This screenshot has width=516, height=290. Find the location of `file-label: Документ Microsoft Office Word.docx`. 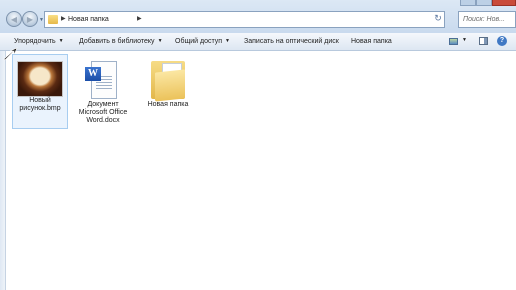

file-label: Документ Microsoft Office Word.docx is located at coordinates (103, 112).